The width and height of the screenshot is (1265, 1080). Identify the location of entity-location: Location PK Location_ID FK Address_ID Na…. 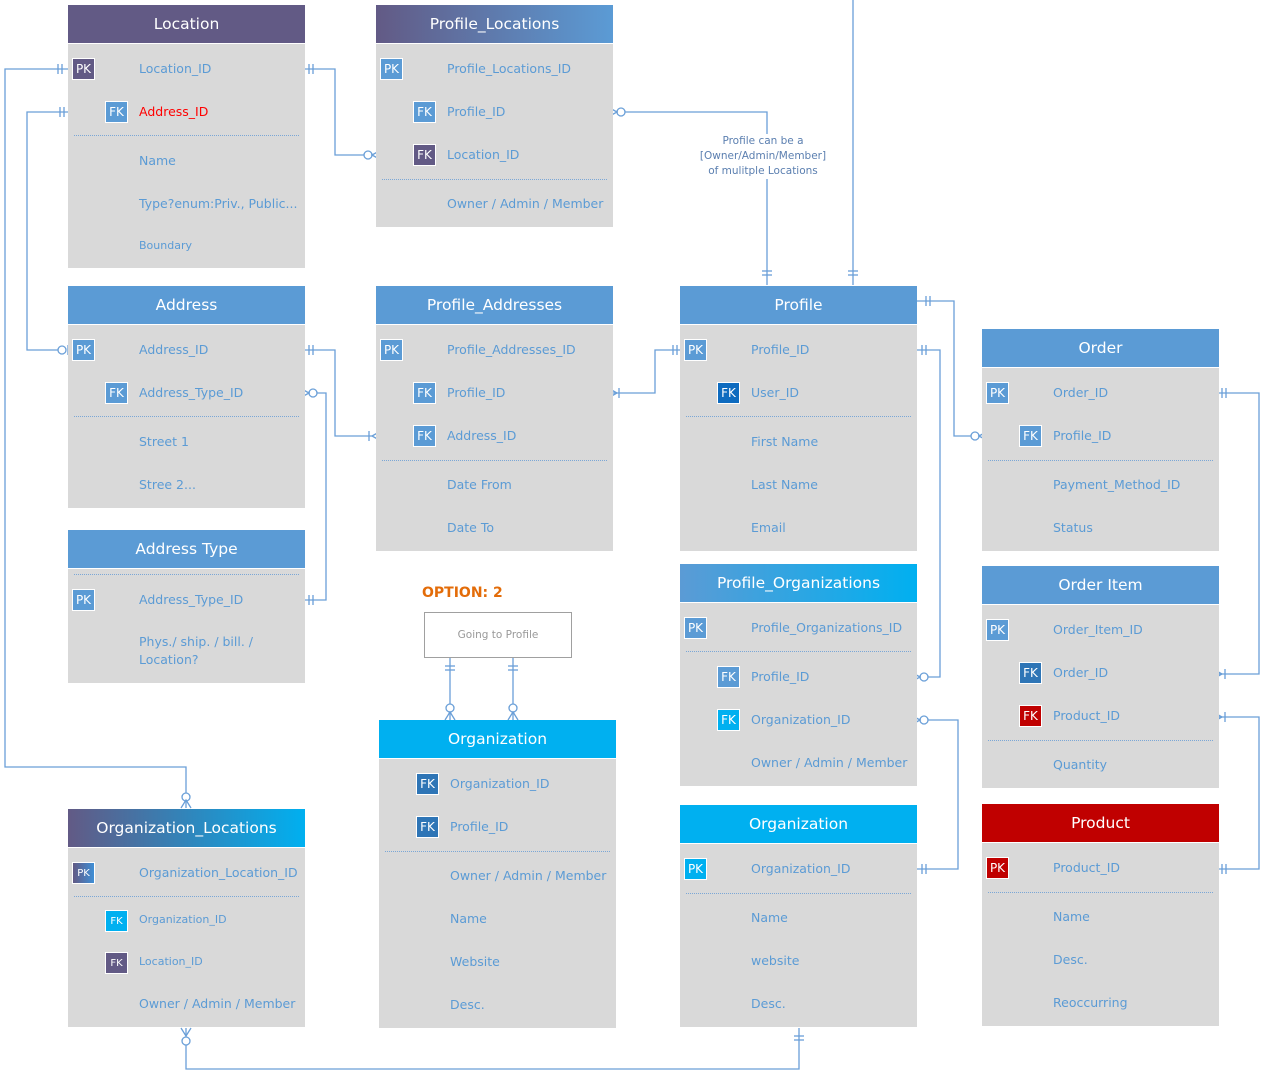
(186, 136).